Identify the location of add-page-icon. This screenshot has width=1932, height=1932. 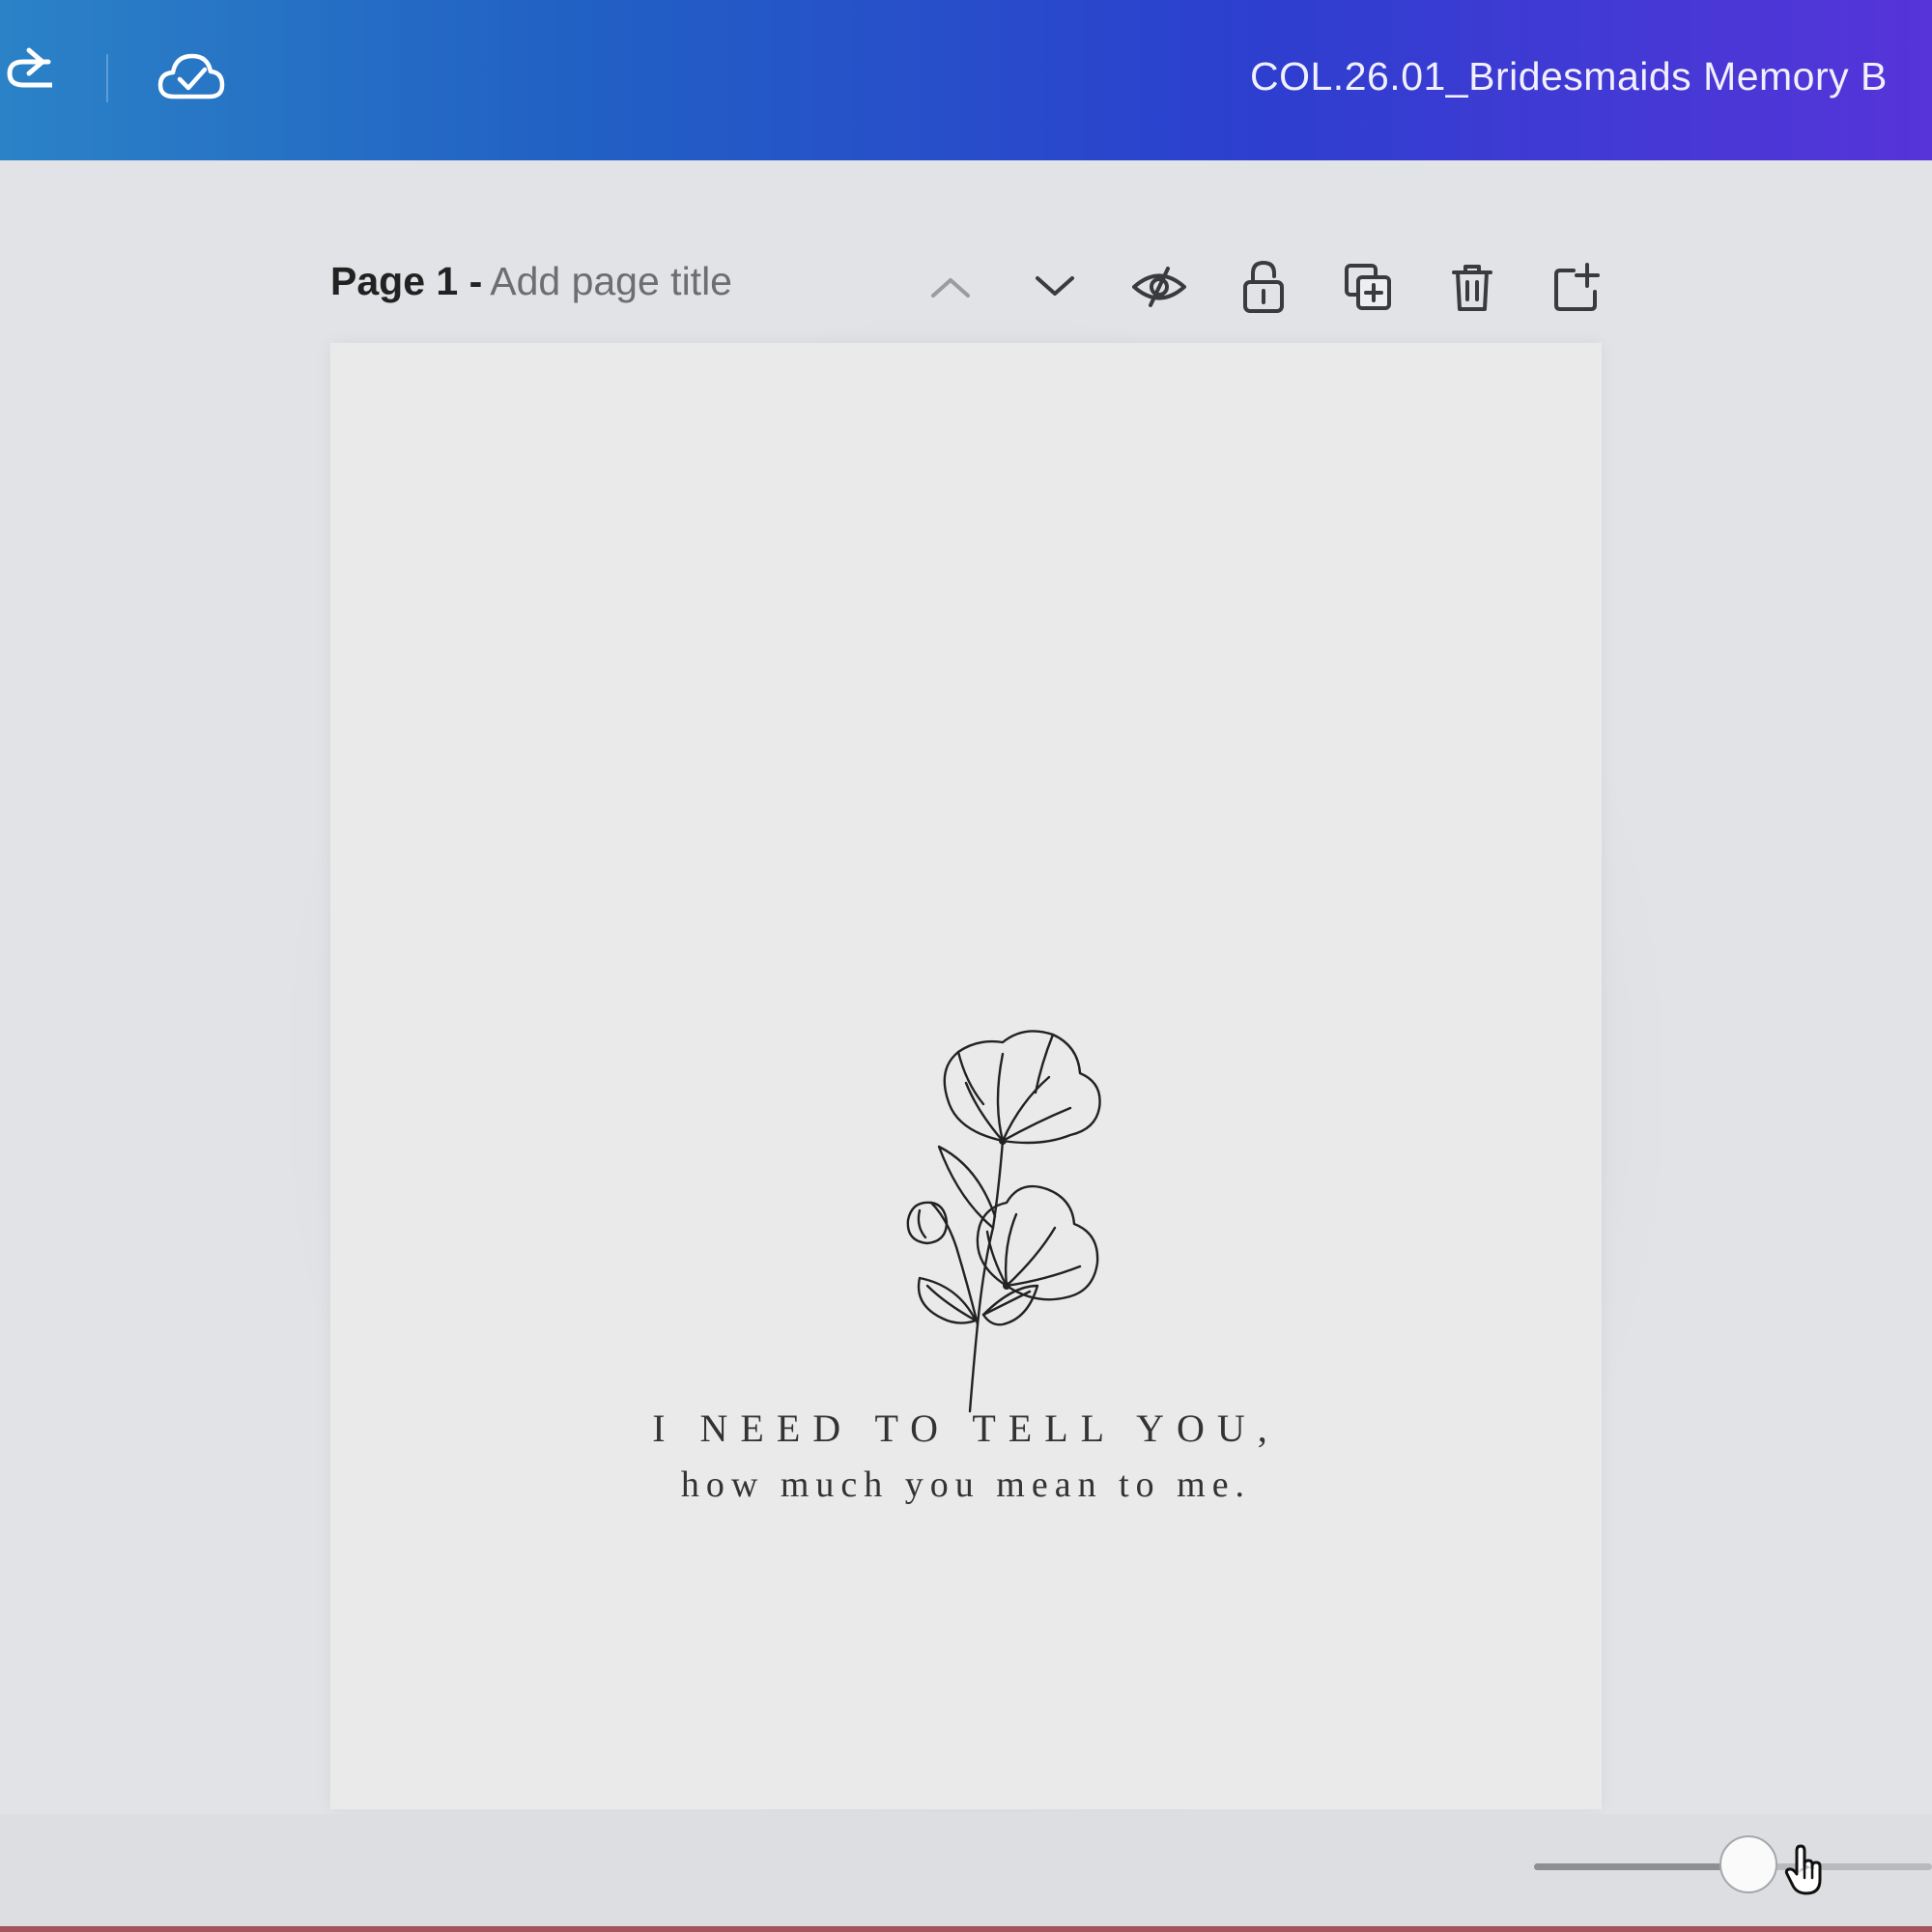
(1577, 287).